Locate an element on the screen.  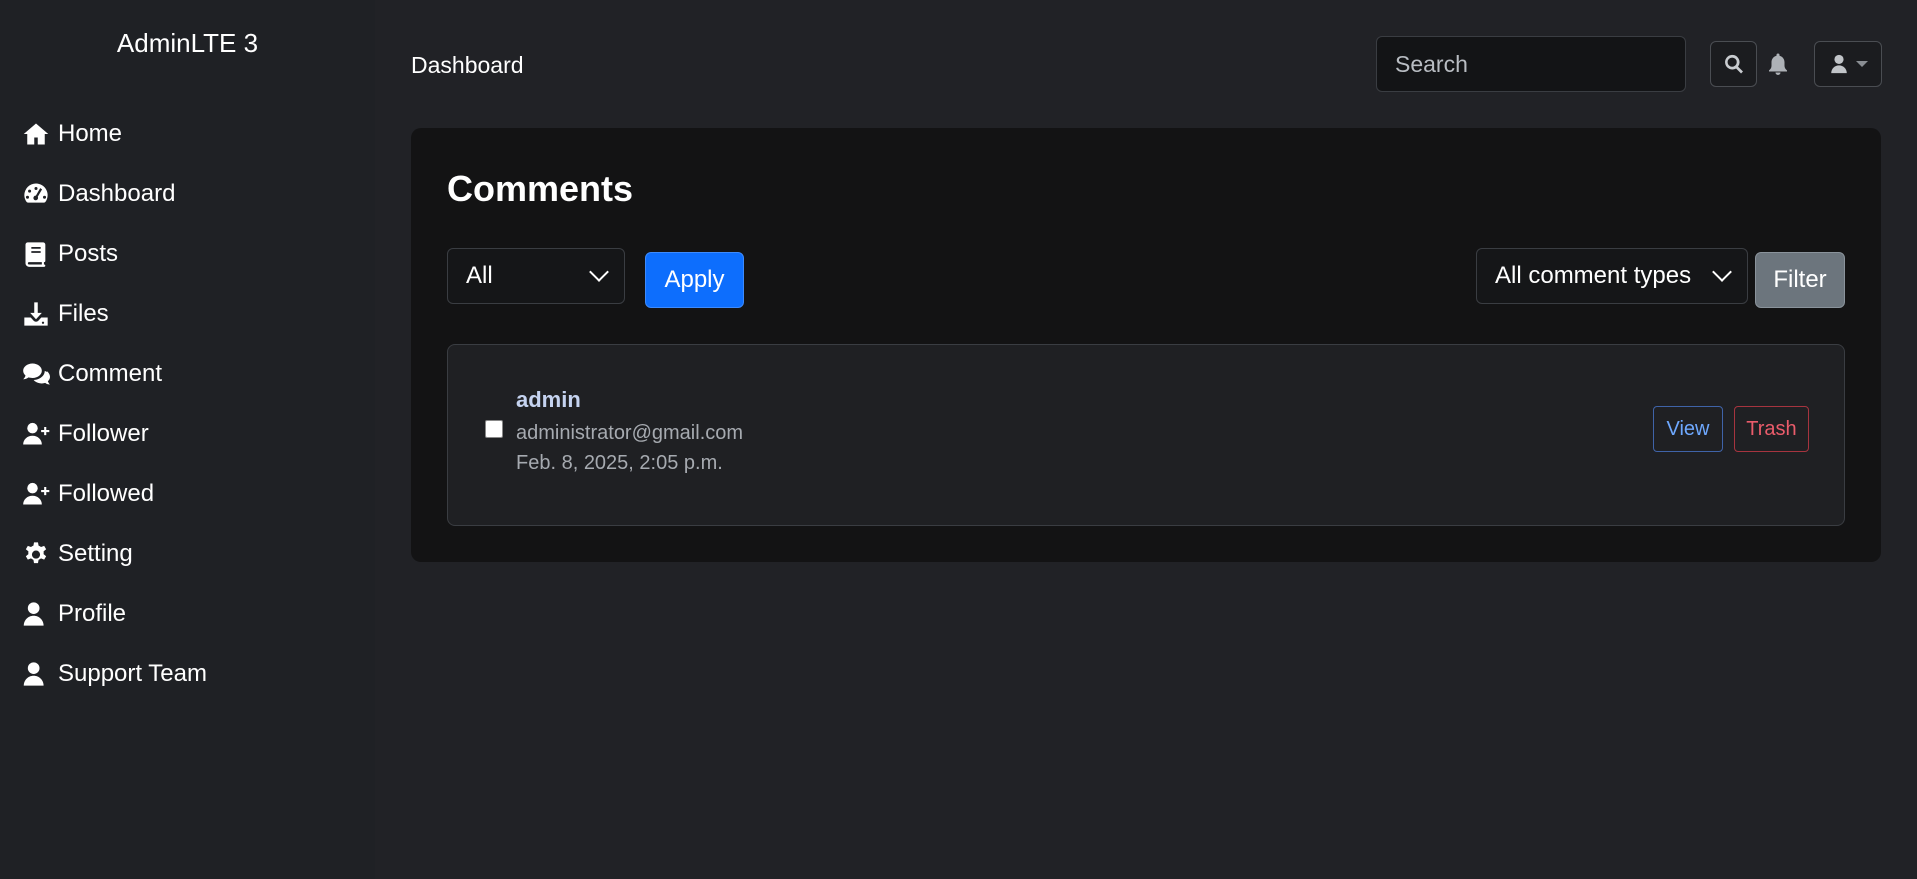
sidebar-item-comment: Comment is located at coordinates (114, 374).